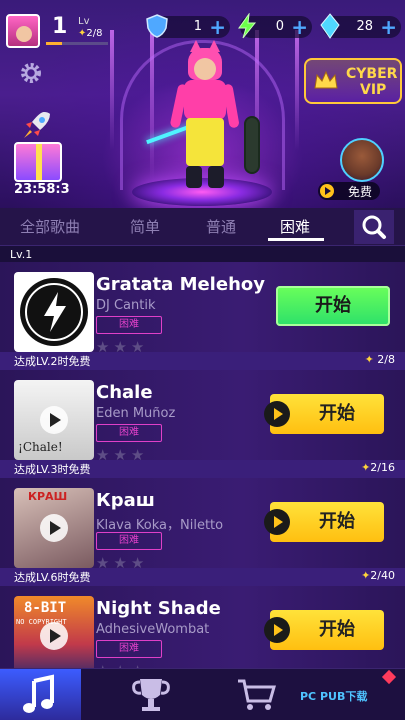 Image resolution: width=405 pixels, height=720 pixels. Describe the element at coordinates (126, 305) in the screenshot. I see `song-artist: DJ Cantik` at that location.